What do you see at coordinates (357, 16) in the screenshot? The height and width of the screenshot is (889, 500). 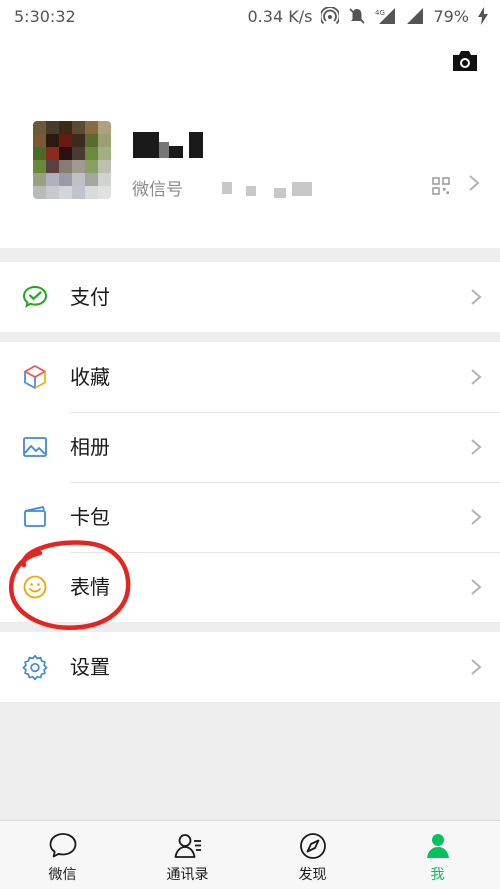 I see `mute-bell-icon` at bounding box center [357, 16].